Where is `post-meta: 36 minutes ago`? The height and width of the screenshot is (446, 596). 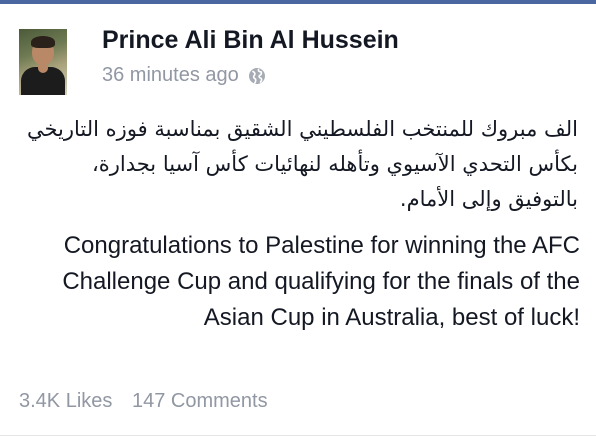 post-meta: 36 minutes ago is located at coordinates (184, 75).